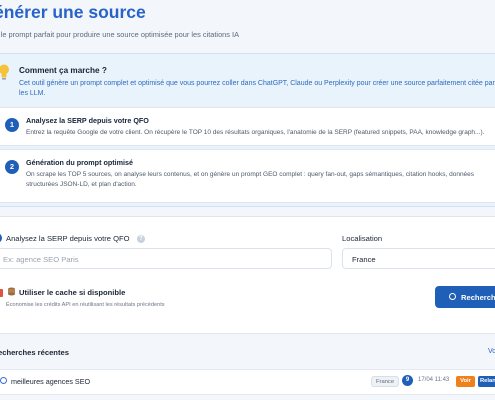 The height and width of the screenshot is (400, 495). What do you see at coordinates (11, 291) in the screenshot?
I see `database-icon` at bounding box center [11, 291].